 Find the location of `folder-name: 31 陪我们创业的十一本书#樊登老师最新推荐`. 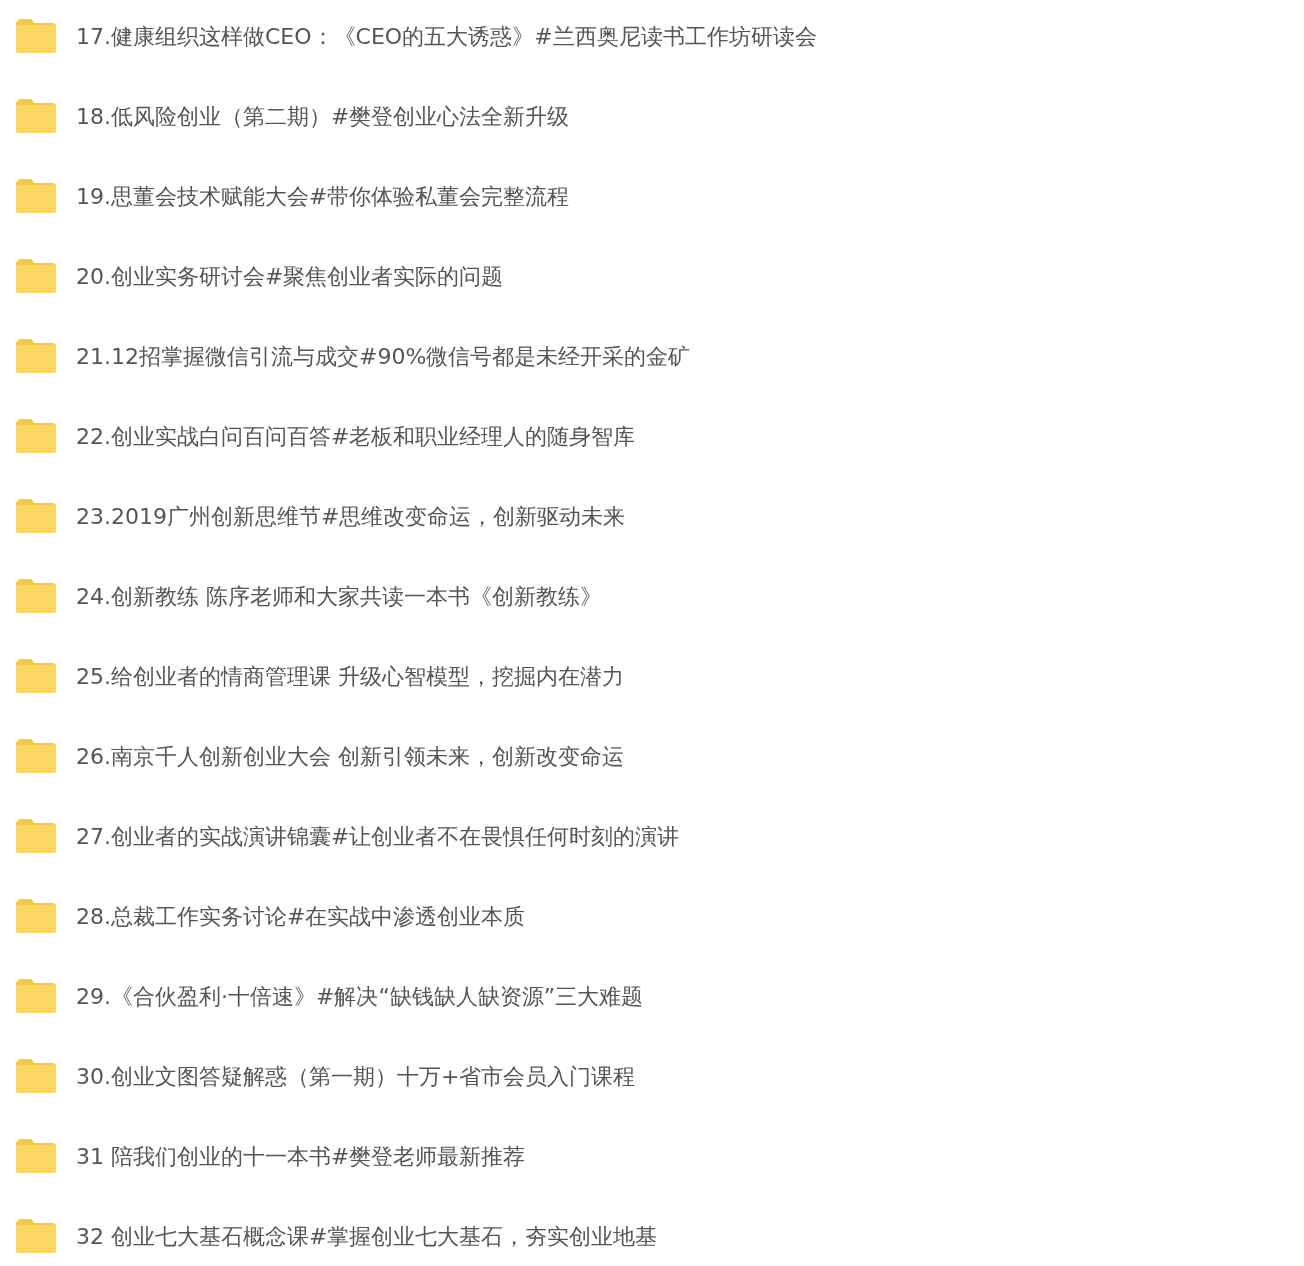

folder-name: 31 陪我们创业的十一本书#樊登老师最新推荐 is located at coordinates (301, 1156).